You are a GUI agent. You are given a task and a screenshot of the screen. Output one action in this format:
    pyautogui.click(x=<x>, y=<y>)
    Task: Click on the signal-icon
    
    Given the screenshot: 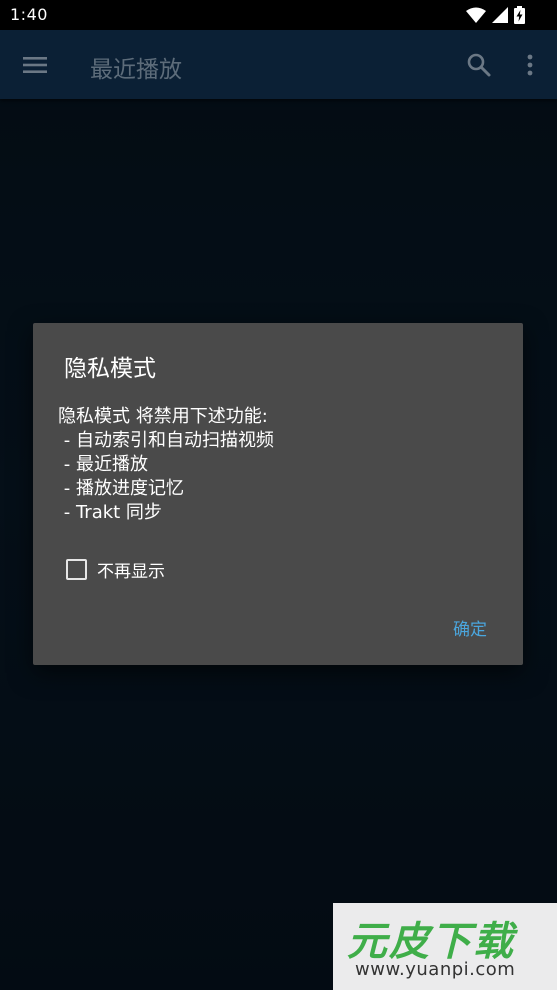 What is the action you would take?
    pyautogui.click(x=500, y=15)
    